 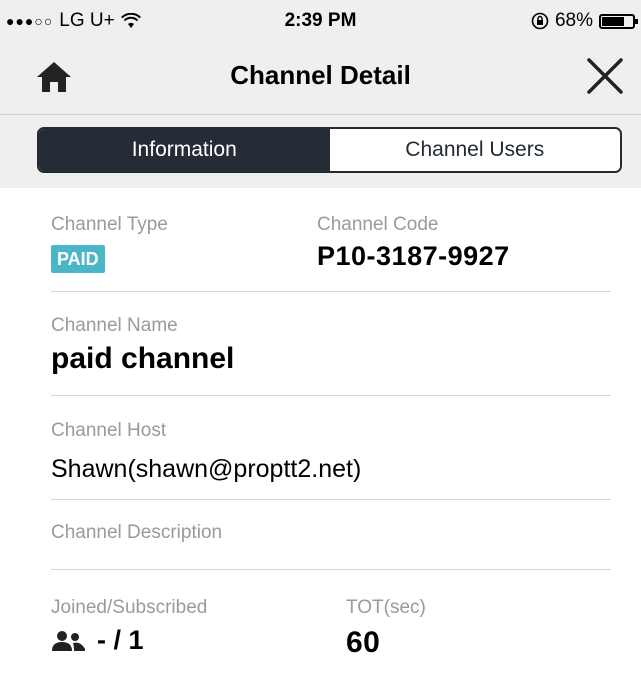 I want to click on close-button, so click(x=605, y=76).